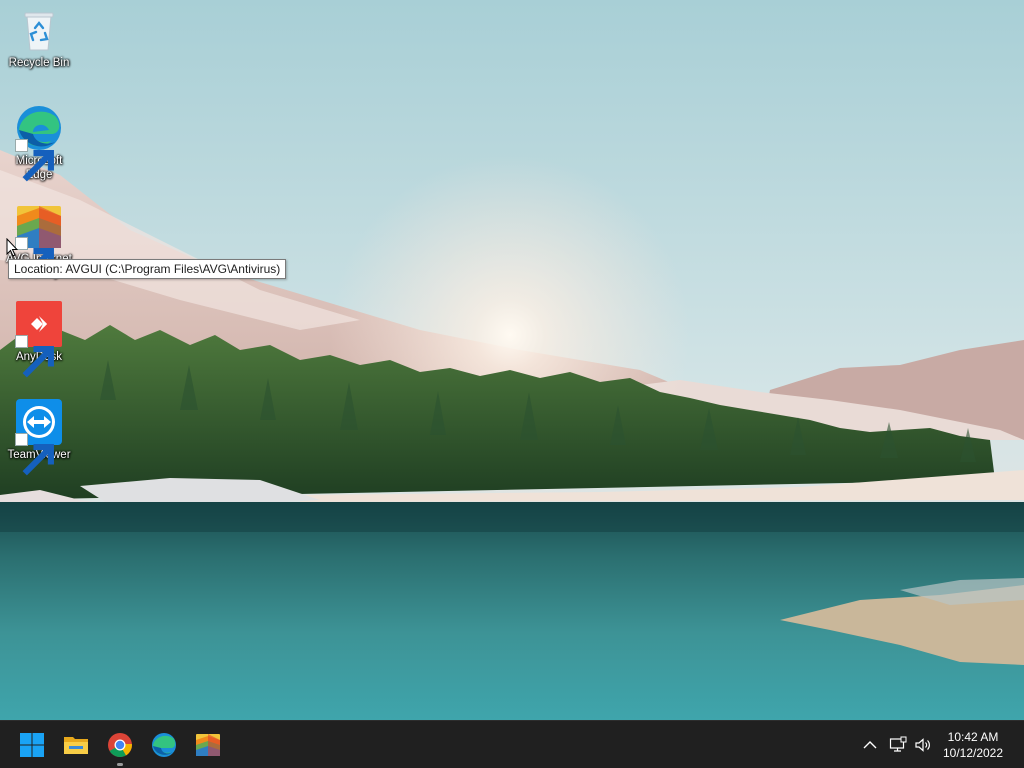 This screenshot has height=768, width=1024. I want to click on taskbar-chrome-button, so click(120, 747).